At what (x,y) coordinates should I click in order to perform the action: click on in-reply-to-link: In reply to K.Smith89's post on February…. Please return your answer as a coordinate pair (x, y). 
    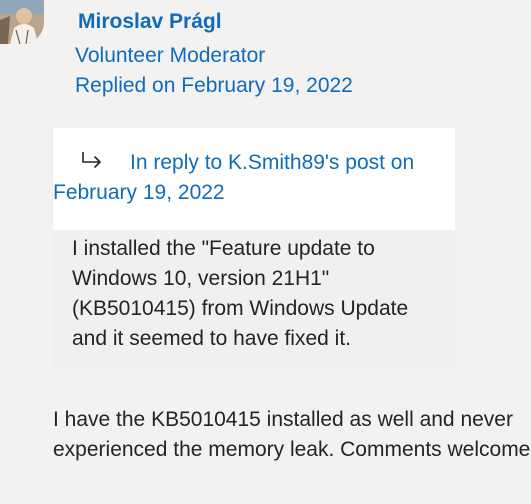
    Looking at the image, I should click on (250, 178).